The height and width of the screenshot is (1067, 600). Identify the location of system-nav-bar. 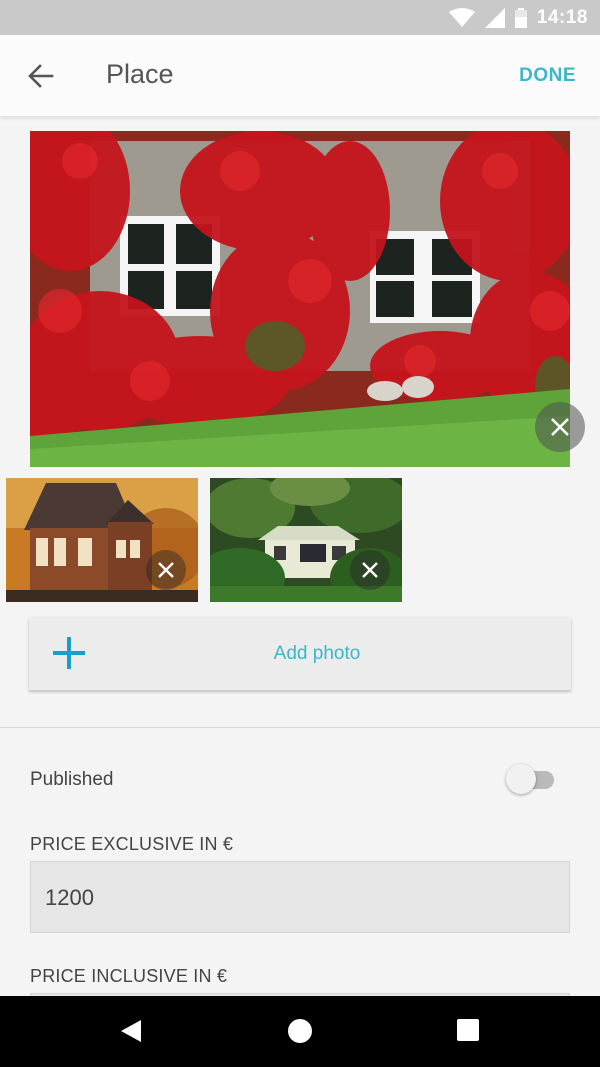
(300, 1031).